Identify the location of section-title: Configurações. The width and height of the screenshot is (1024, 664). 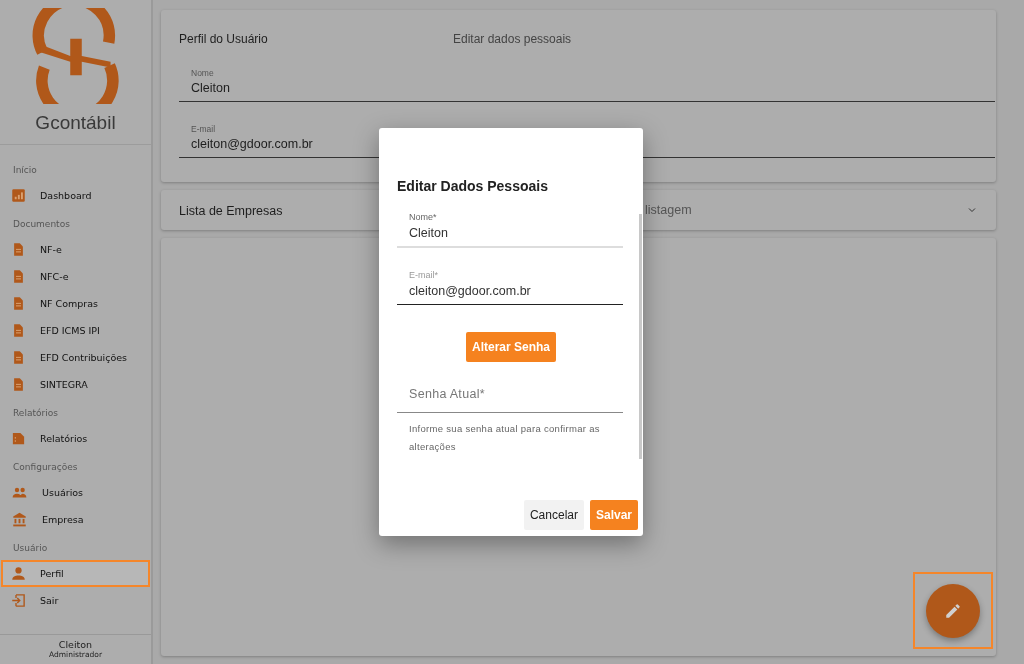
(45, 467).